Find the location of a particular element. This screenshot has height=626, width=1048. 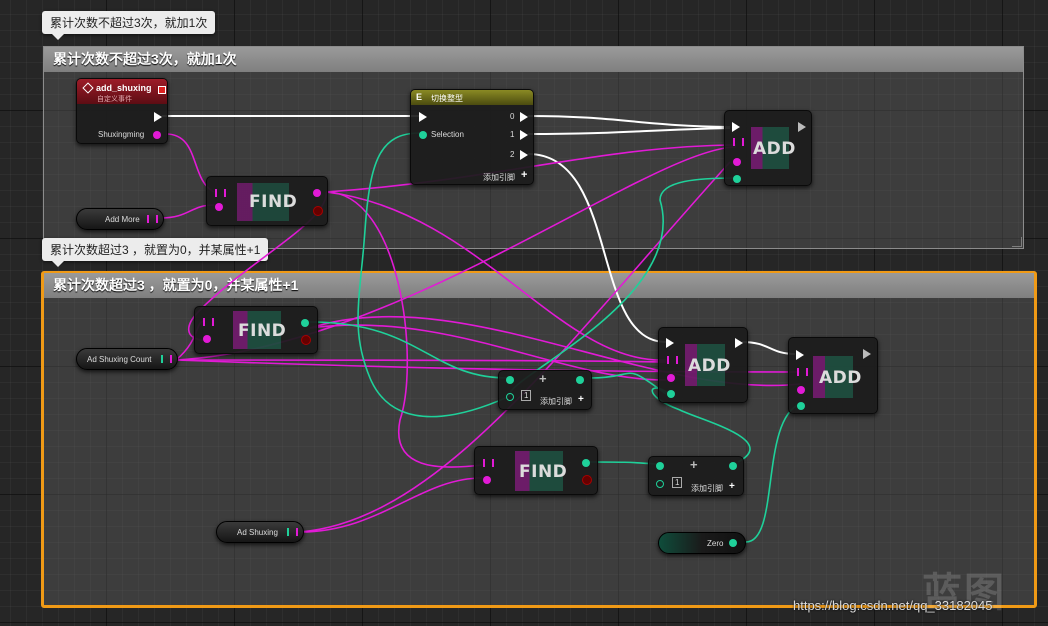

variable-getter-ad-shuxing-count: Ad Shuxing Count is located at coordinates (127, 359).